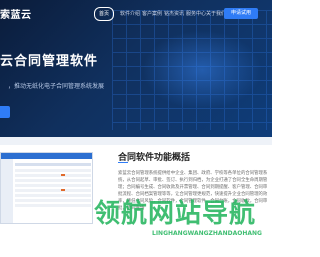 This screenshot has height=257, width=320. Describe the element at coordinates (130, 14) in the screenshot. I see `nav-item-software: 软件介绍` at that location.